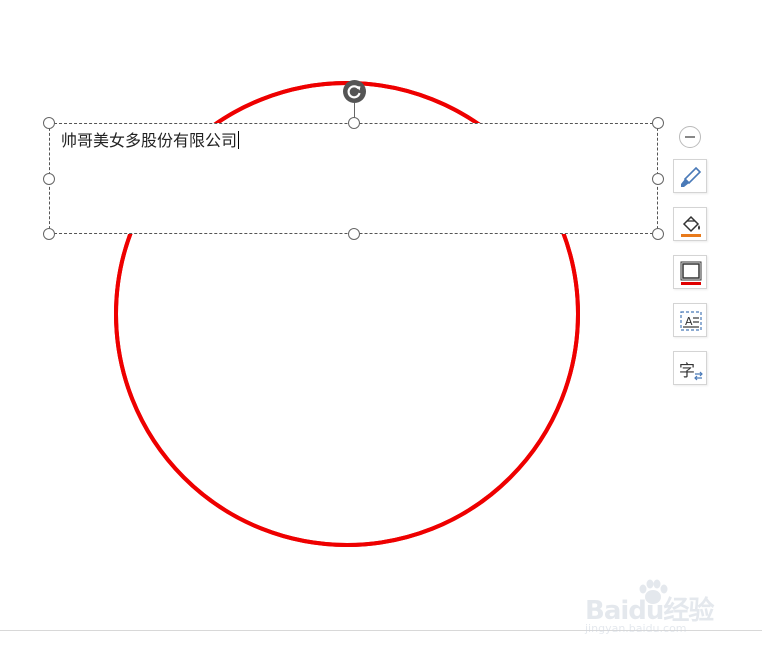 The image size is (762, 657). I want to click on resize-handle-bottom-left, so click(49, 234).